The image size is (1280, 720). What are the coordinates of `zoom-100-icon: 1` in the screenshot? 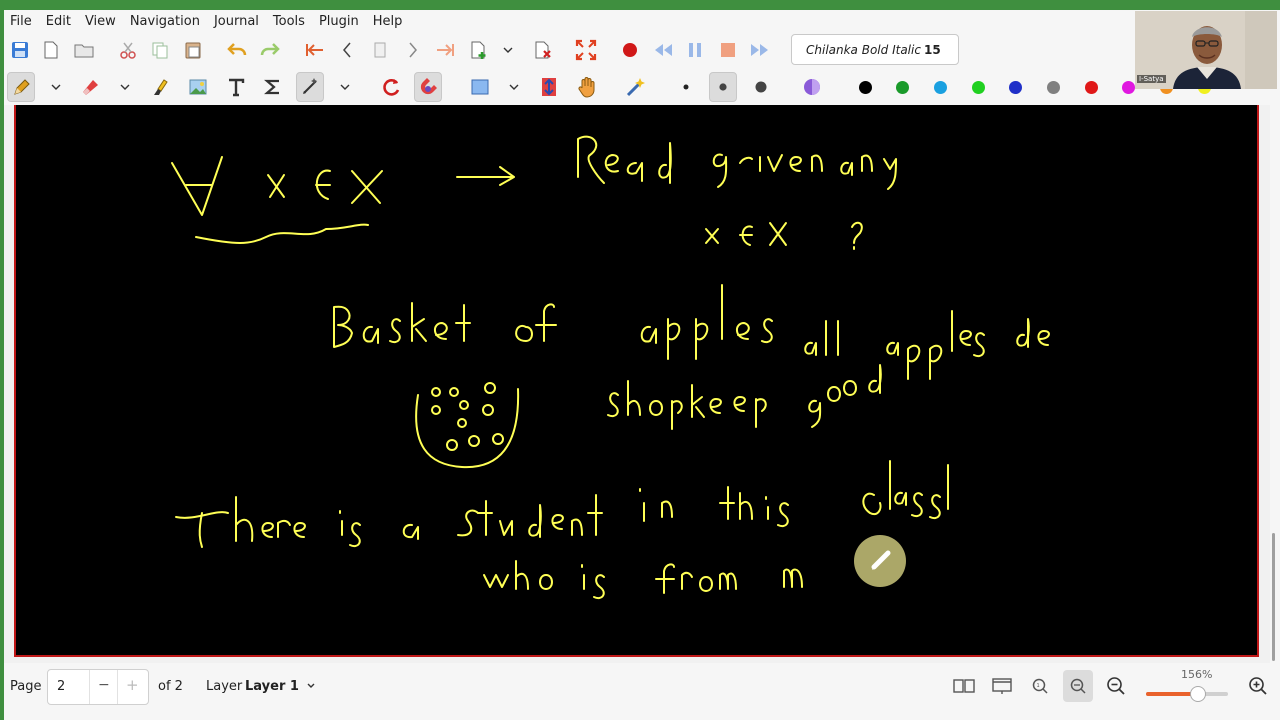 It's located at (1040, 686).